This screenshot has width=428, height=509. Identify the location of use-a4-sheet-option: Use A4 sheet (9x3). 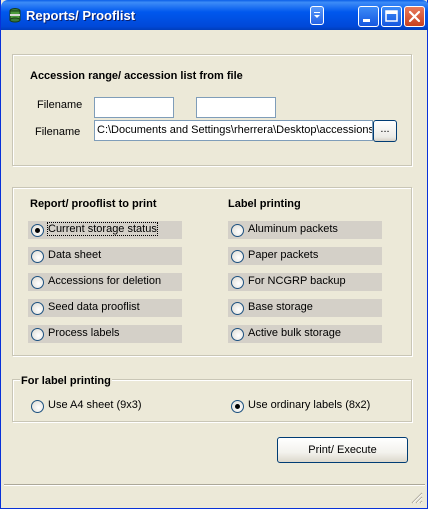
(103, 406).